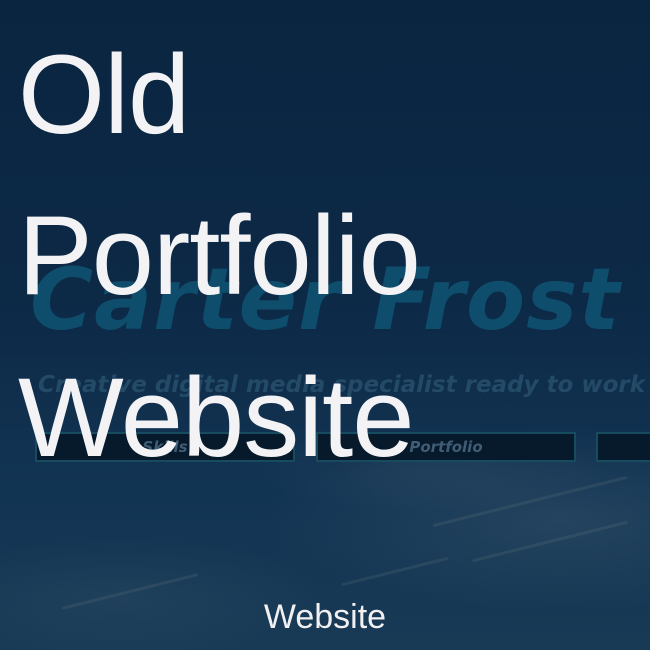  I want to click on card-caption: Website, so click(325, 617).